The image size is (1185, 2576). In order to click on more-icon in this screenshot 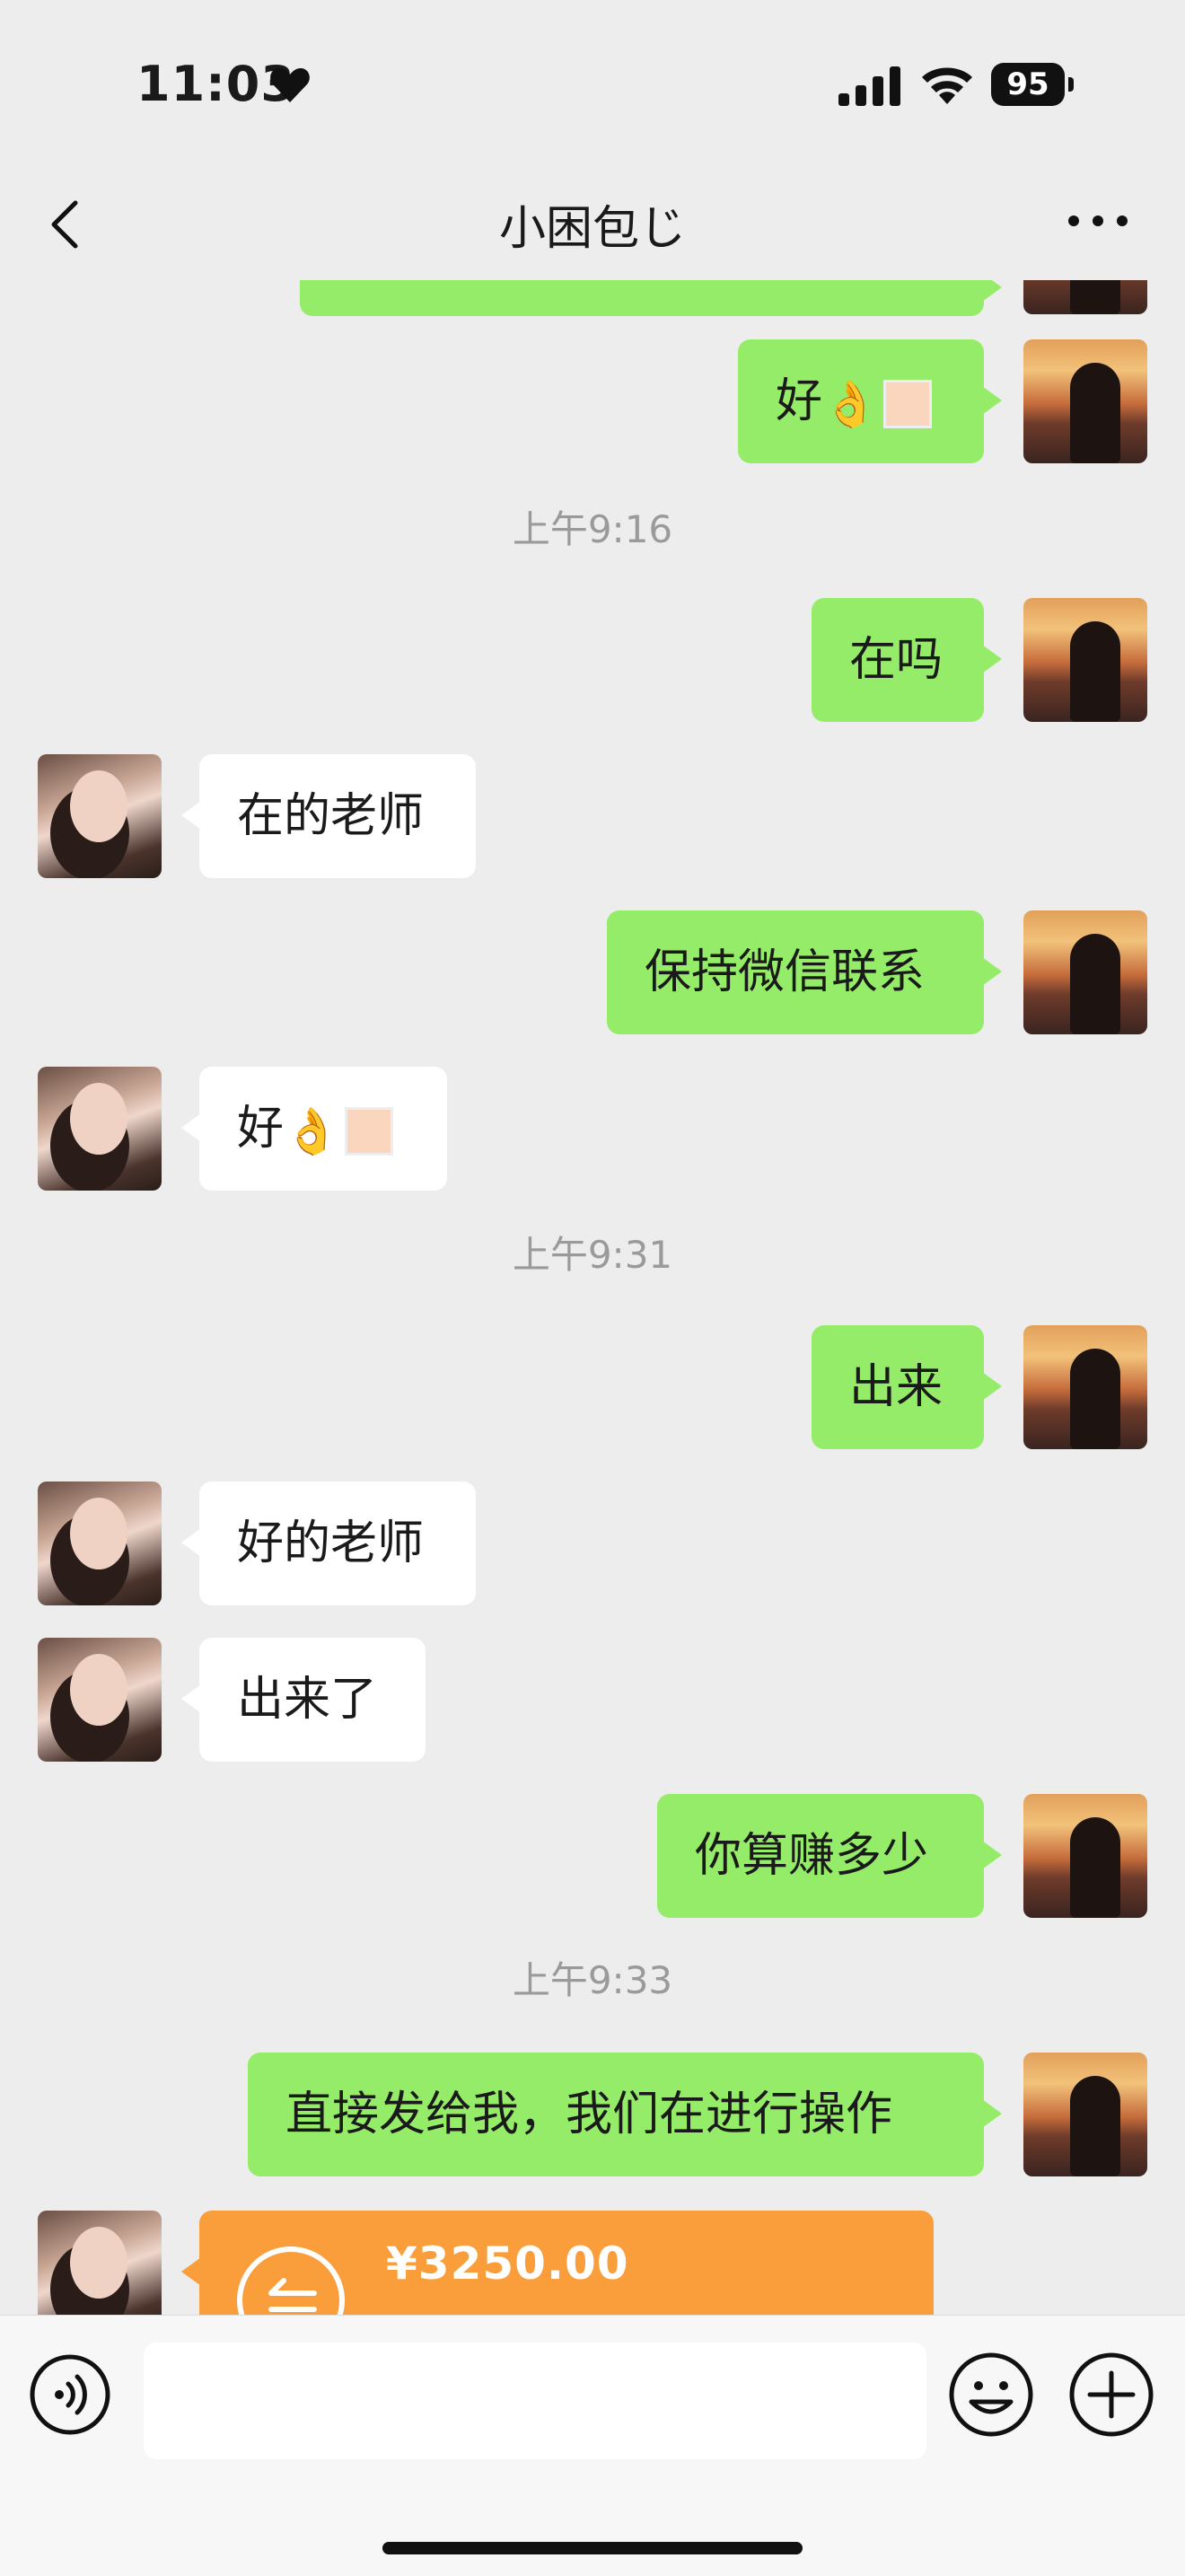, I will do `click(1097, 221)`.